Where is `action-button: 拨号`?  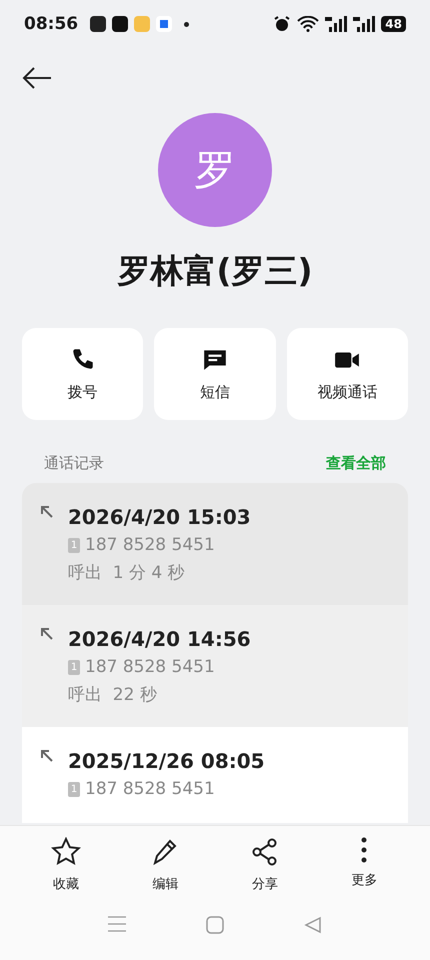
action-button: 拨号 is located at coordinates (83, 374).